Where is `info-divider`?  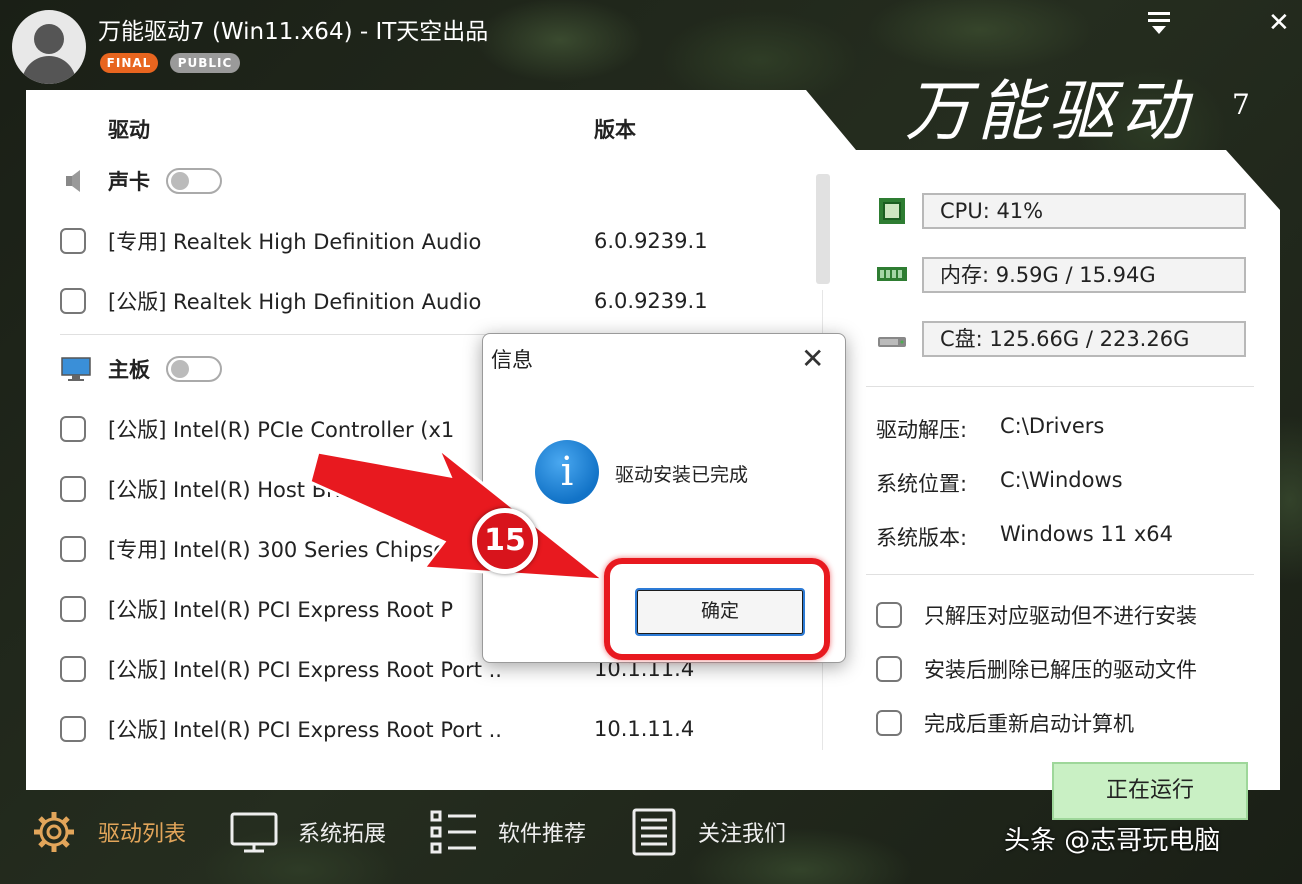
info-divider is located at coordinates (1060, 386).